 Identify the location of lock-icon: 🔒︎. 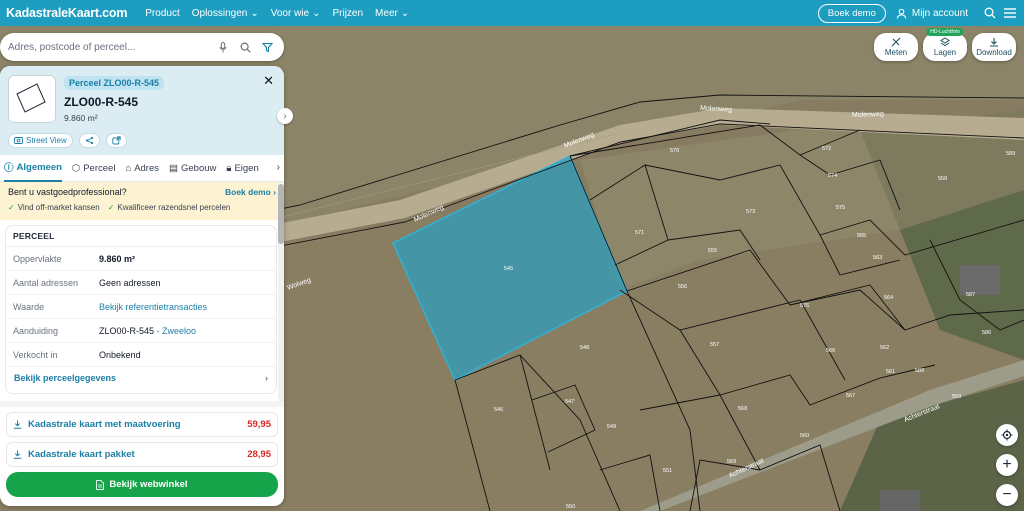
(229, 168).